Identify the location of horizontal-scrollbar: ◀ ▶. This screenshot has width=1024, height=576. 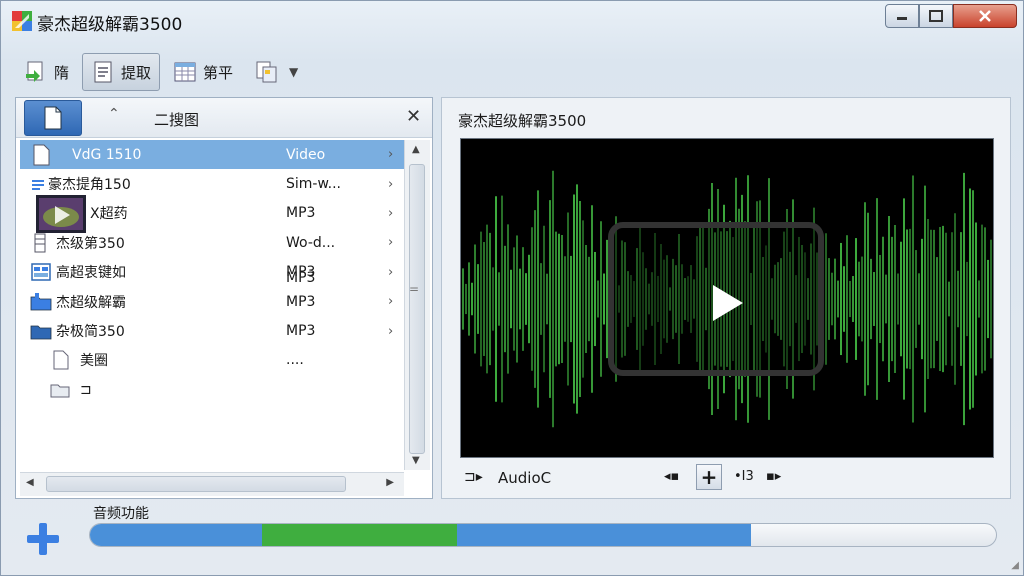
(212, 484).